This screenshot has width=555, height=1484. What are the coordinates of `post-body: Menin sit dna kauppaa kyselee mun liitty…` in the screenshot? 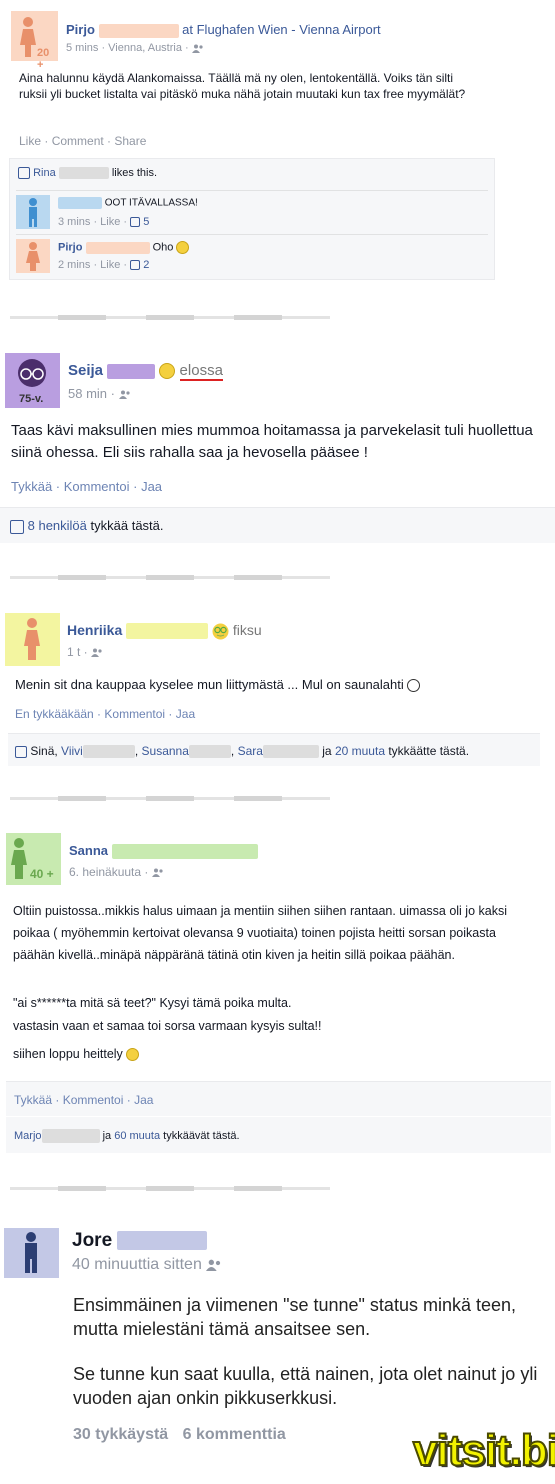 It's located at (209, 684).